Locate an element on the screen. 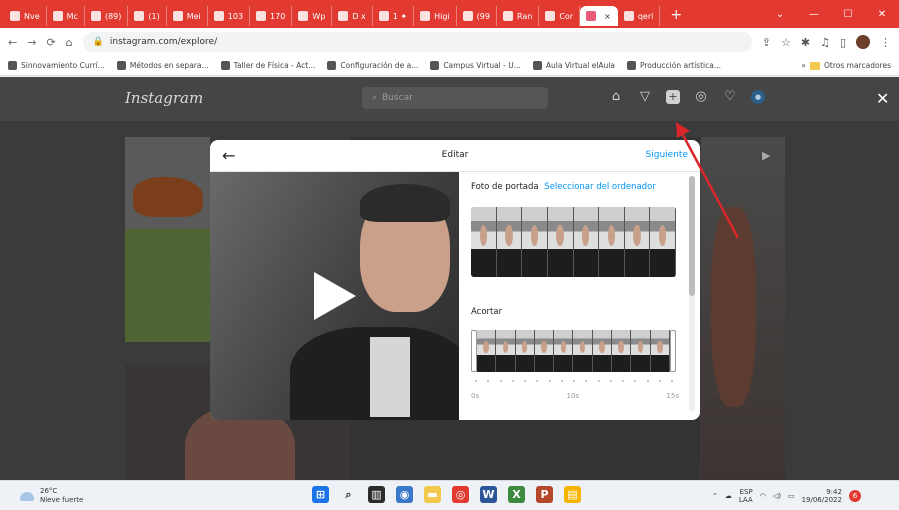  chevron-up-icon: ⌃ is located at coordinates (715, 496).